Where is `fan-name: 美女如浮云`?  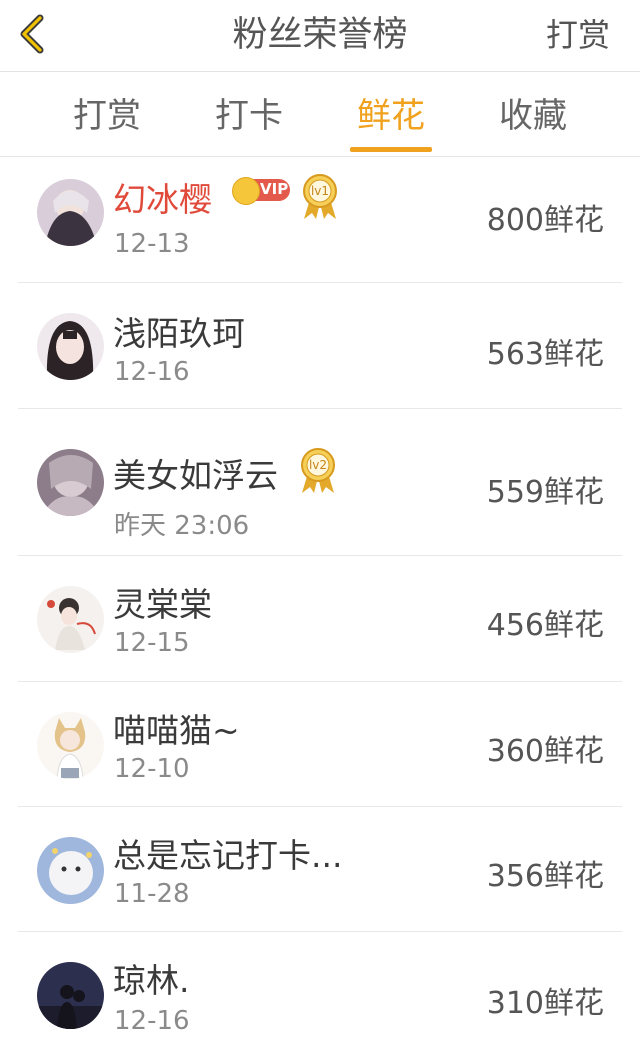 fan-name: 美女如浮云 is located at coordinates (195, 475).